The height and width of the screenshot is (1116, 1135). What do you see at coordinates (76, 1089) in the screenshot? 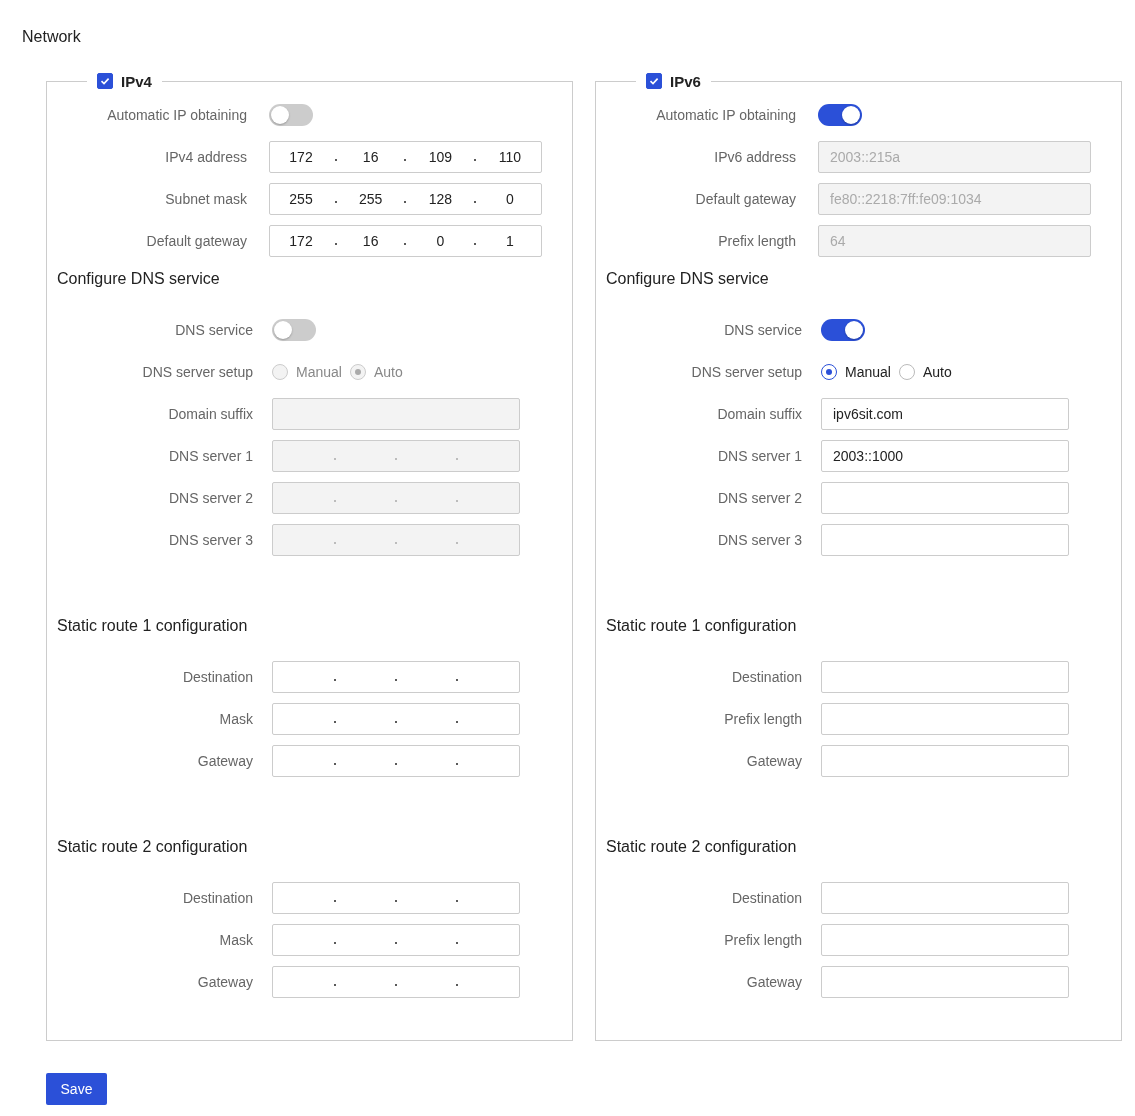
I see `save-button: Save` at bounding box center [76, 1089].